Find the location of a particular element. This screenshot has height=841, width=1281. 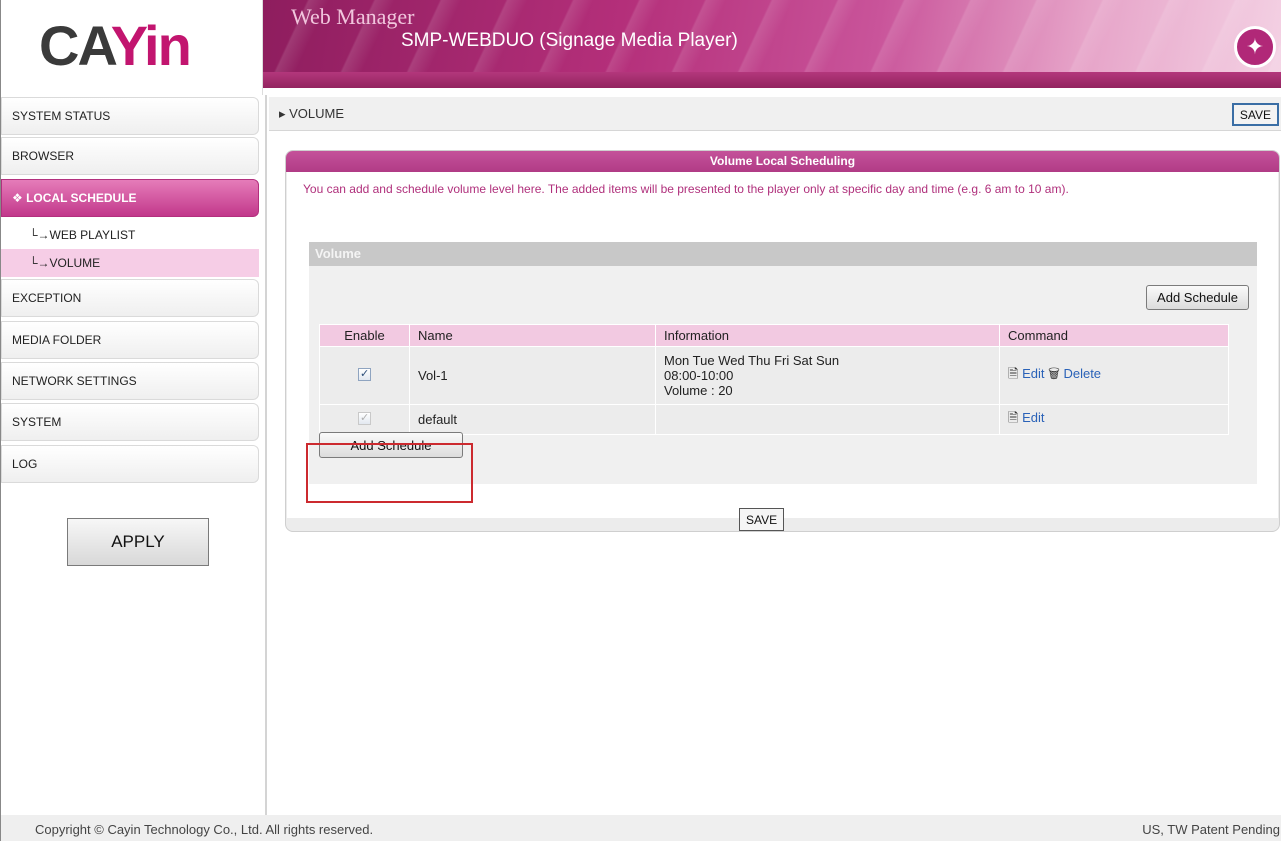

name-cell: default is located at coordinates (532, 419).